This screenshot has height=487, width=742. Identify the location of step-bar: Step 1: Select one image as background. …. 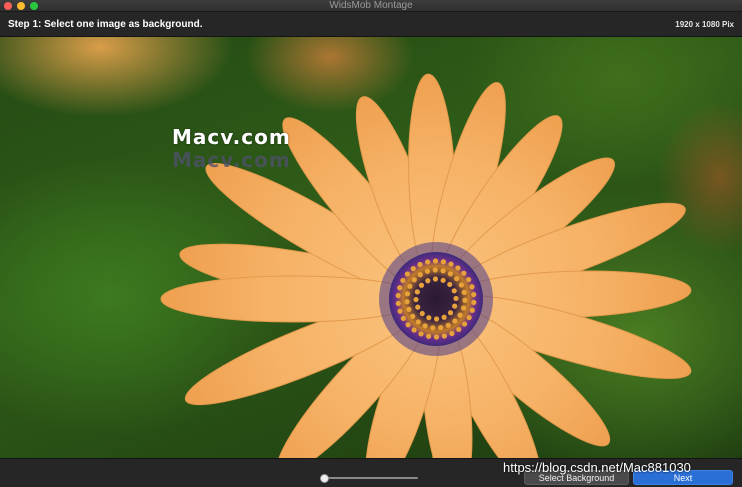
(371, 24).